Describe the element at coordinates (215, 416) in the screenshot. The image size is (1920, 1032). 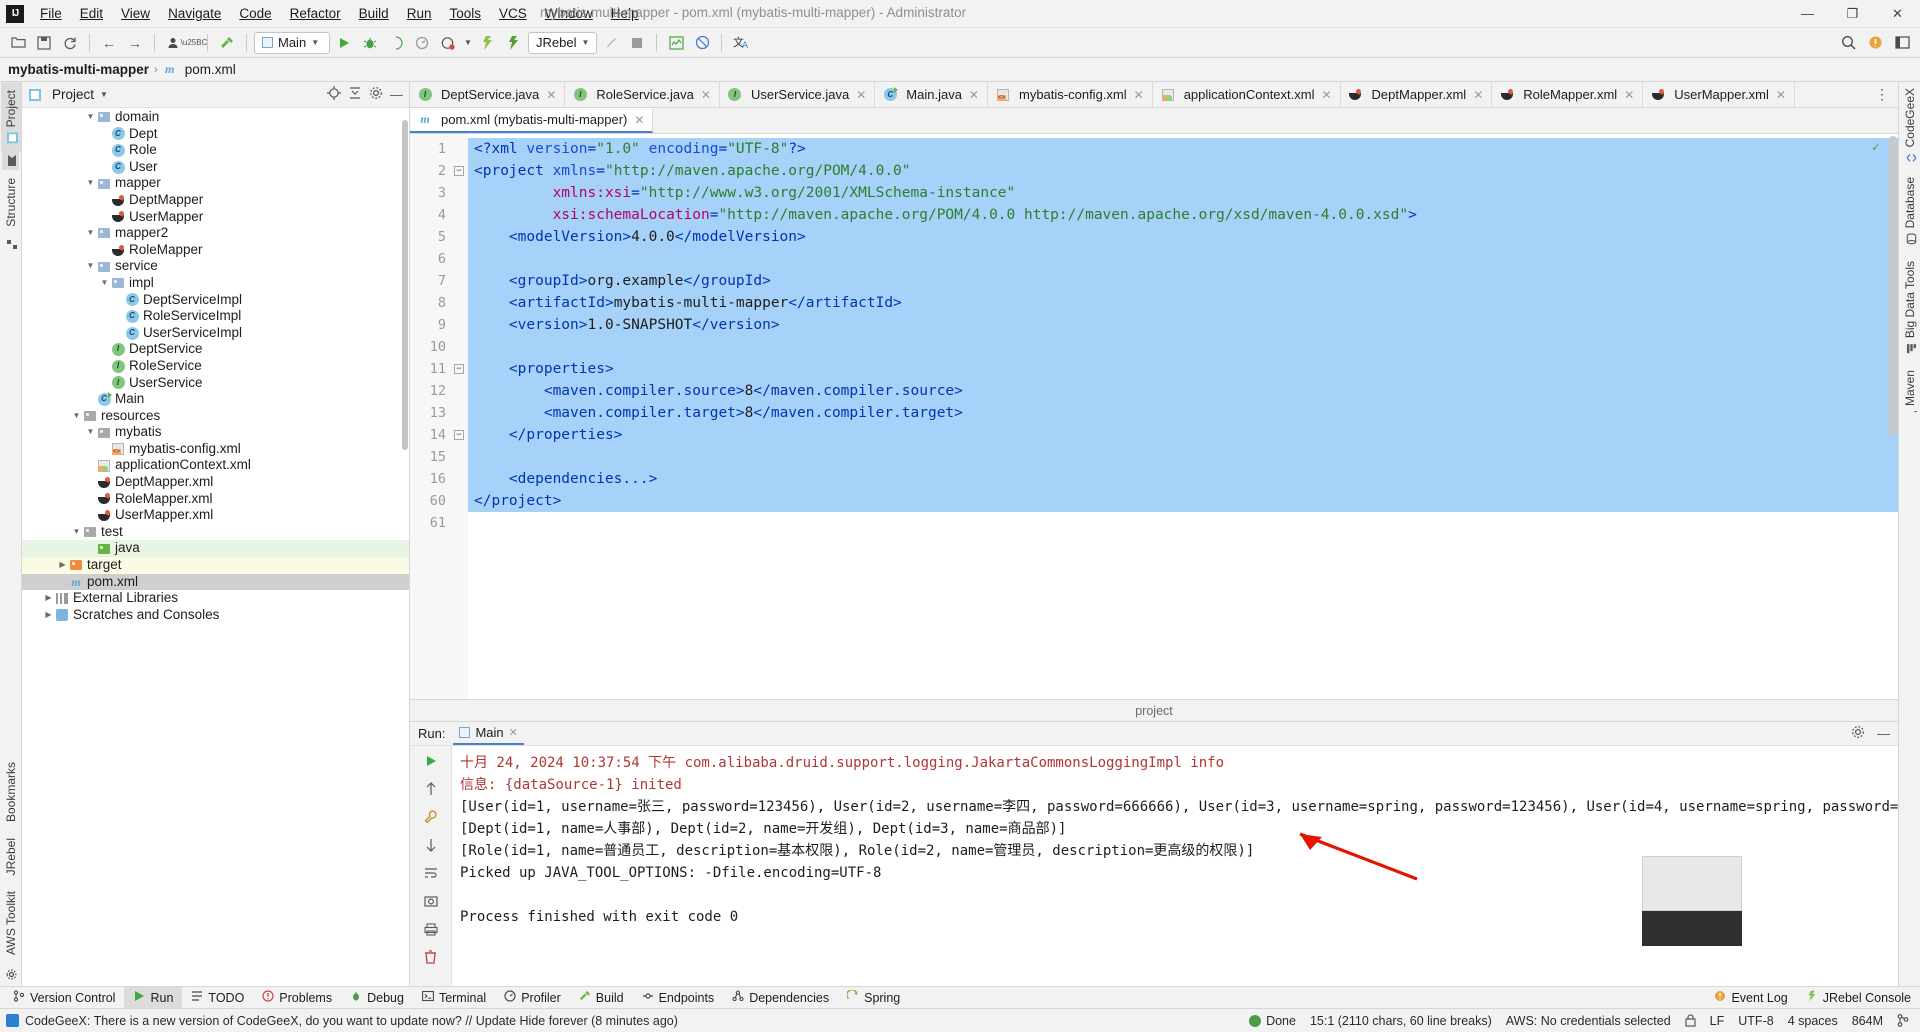
I see `tree-node-resources: ▼ resources` at that location.